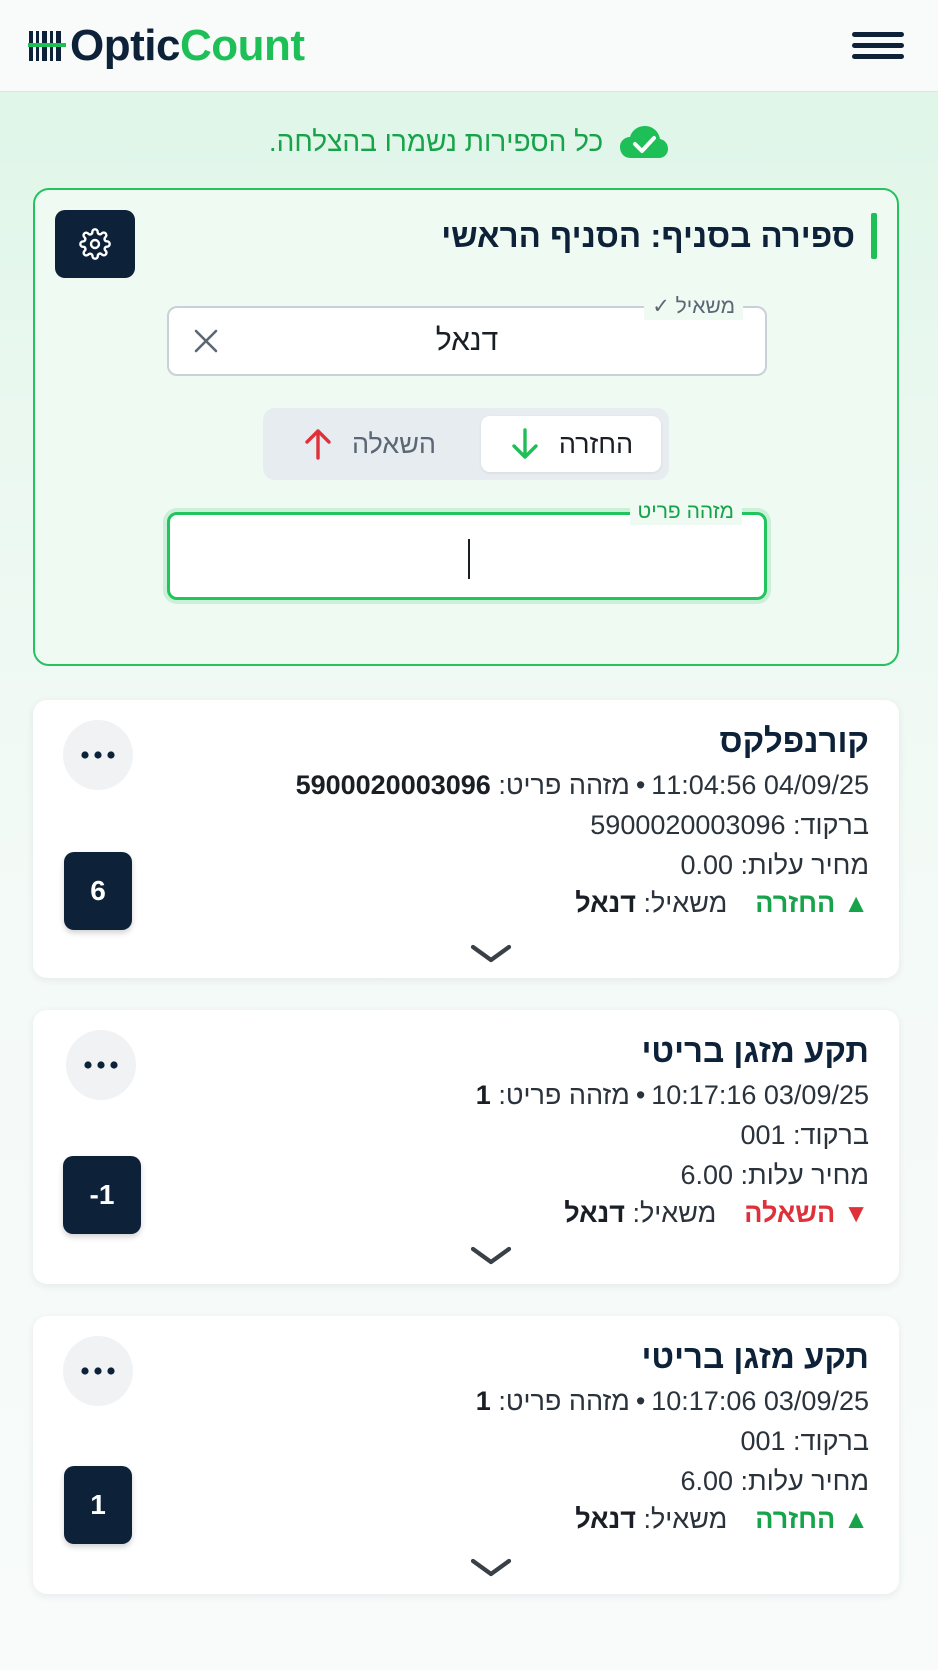 The width and height of the screenshot is (938, 1670). What do you see at coordinates (794, 740) in the screenshot?
I see `entry-name: קורנפלקס` at bounding box center [794, 740].